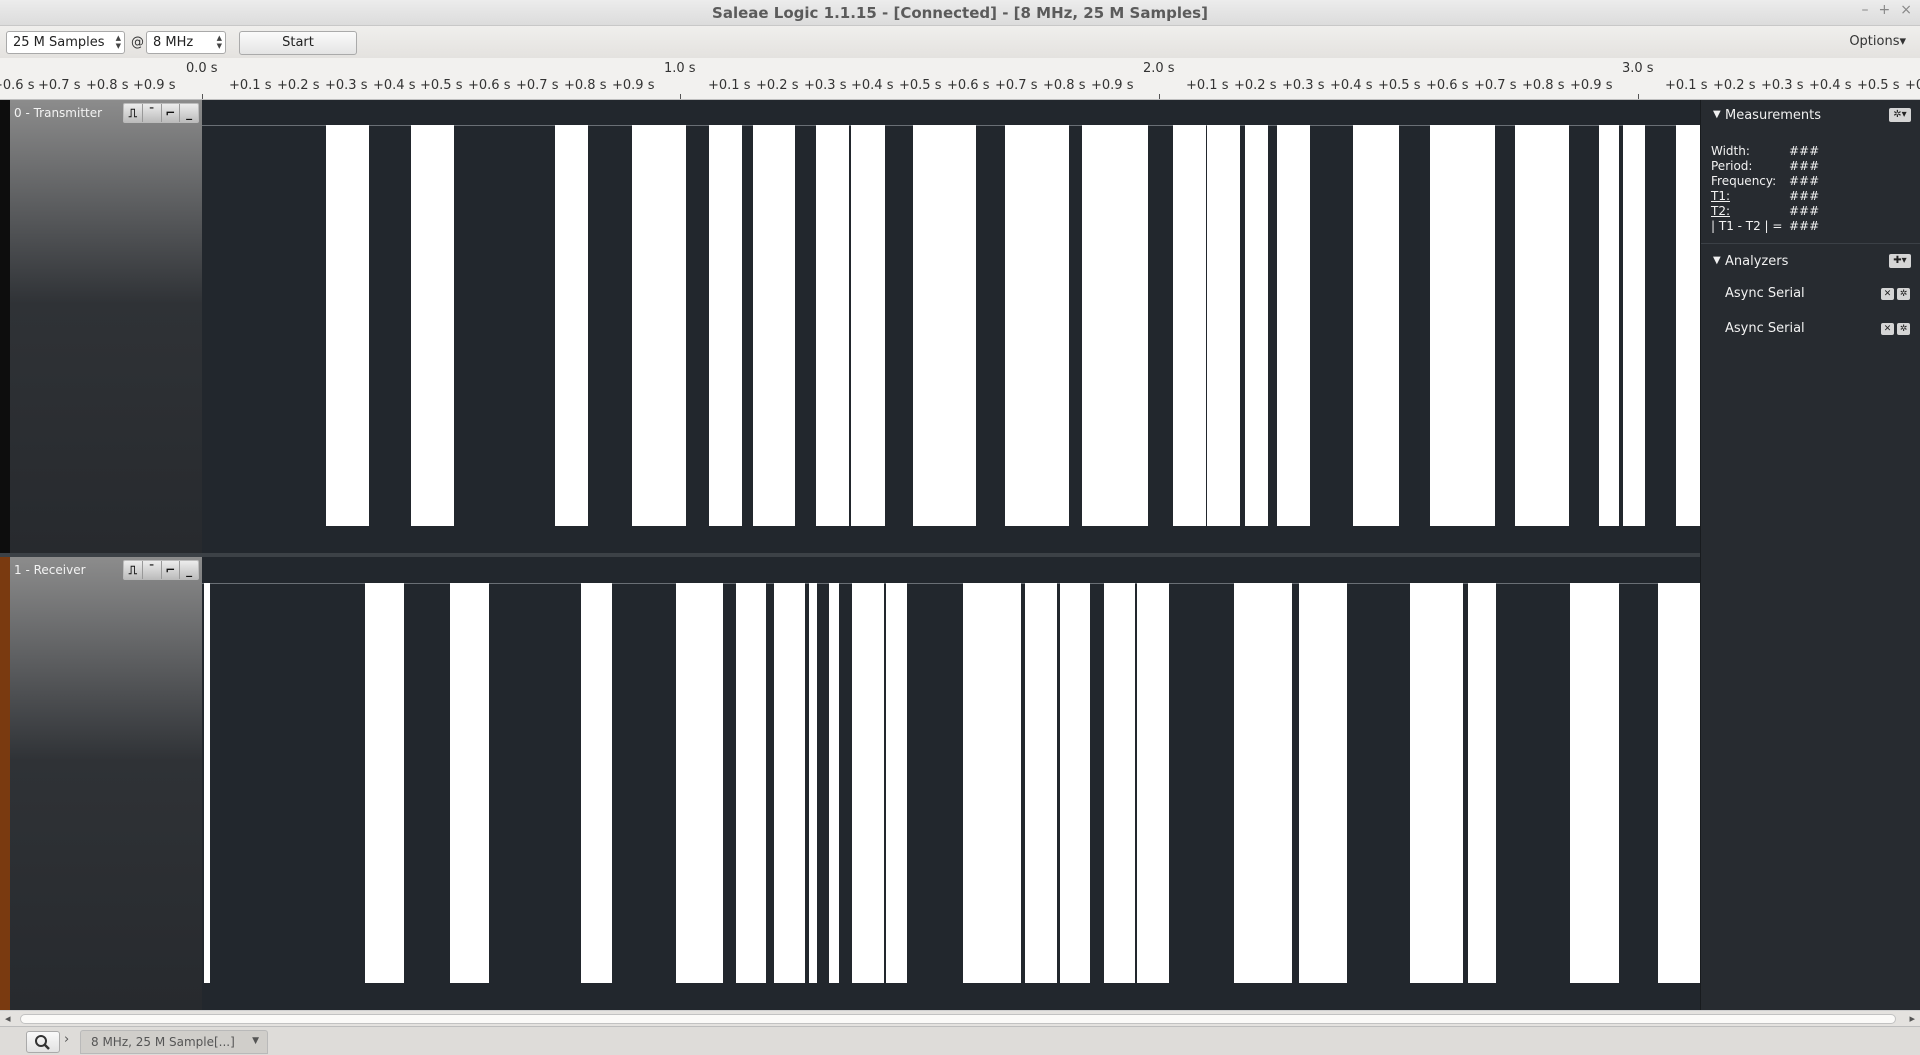 The height and width of the screenshot is (1055, 1920). Describe the element at coordinates (1877, 41) in the screenshot. I see `options-menu: Options▾` at that location.